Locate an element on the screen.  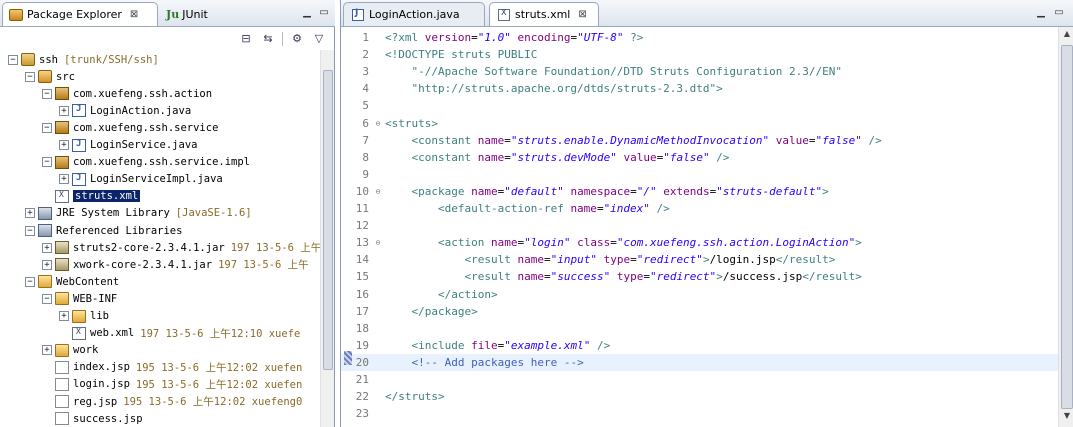
link-with-editor-icon: ⇆ is located at coordinates (268, 39).